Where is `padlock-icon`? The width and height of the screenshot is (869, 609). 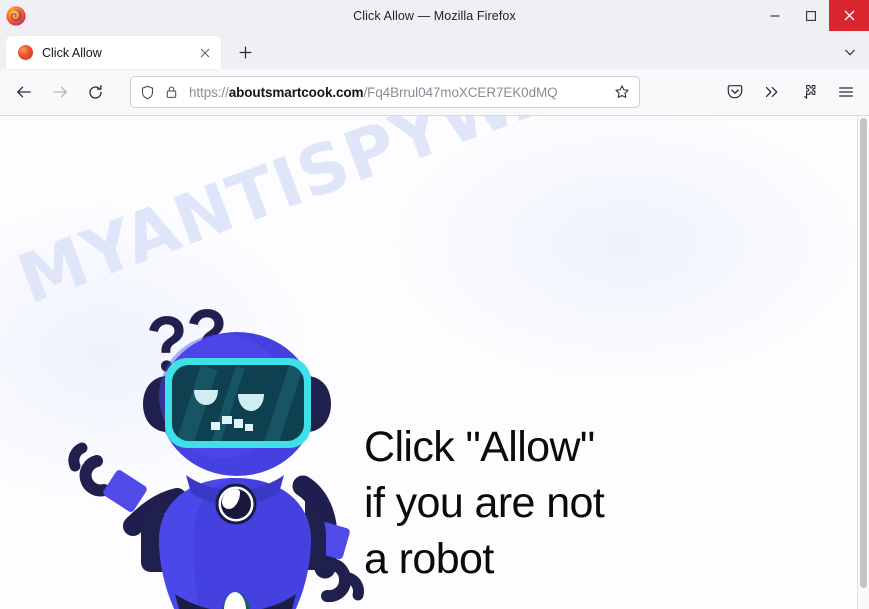 padlock-icon is located at coordinates (172, 92).